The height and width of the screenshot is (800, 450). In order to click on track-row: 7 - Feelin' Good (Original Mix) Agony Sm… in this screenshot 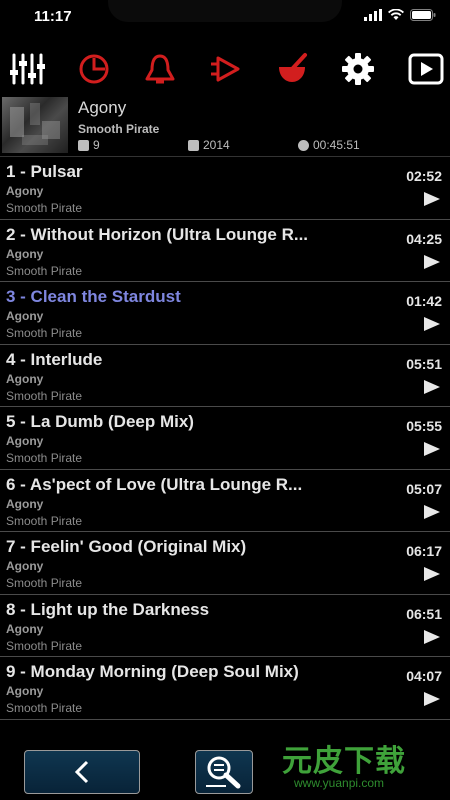, I will do `click(225, 563)`.